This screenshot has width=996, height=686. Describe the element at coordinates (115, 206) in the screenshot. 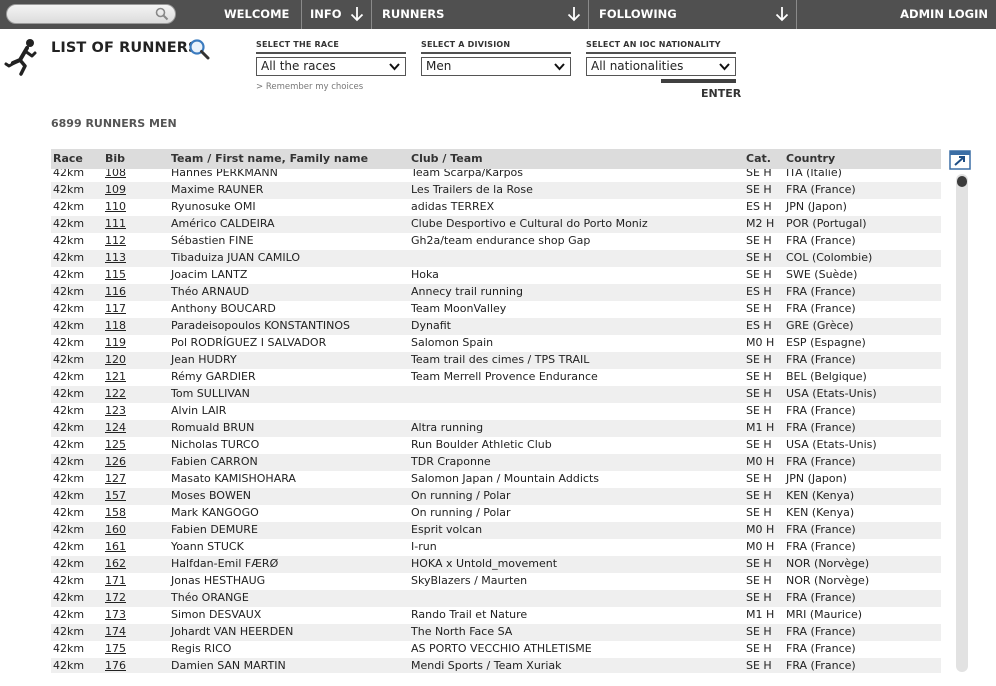

I see `bib-link: 110` at that location.